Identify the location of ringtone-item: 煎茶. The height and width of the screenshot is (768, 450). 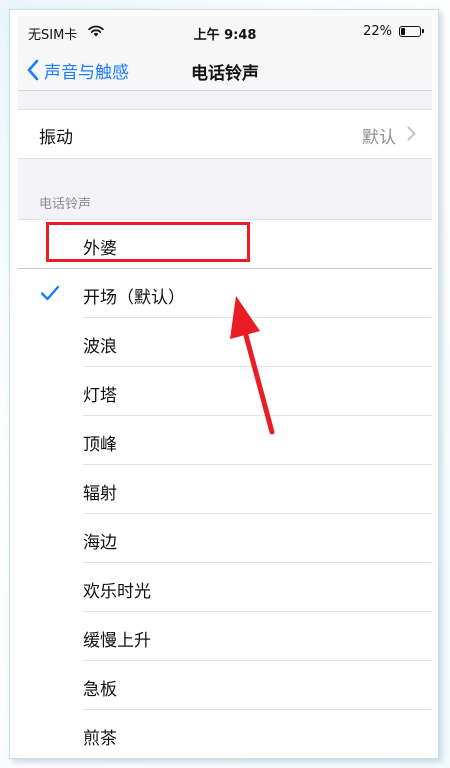
(225, 731).